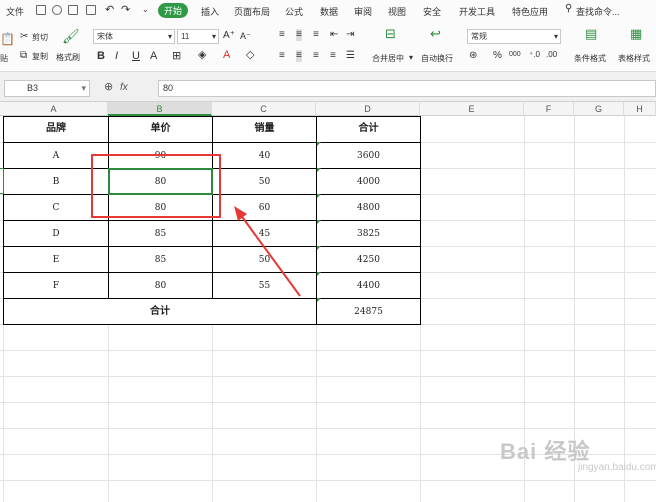 The height and width of the screenshot is (502, 656). What do you see at coordinates (299, 35) in the screenshot?
I see `align-middle-icon: ≡` at bounding box center [299, 35].